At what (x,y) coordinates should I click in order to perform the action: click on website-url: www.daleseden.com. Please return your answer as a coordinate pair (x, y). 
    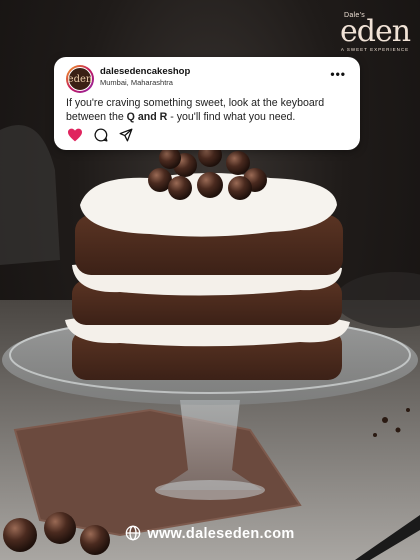
    Looking at the image, I should click on (220, 534).